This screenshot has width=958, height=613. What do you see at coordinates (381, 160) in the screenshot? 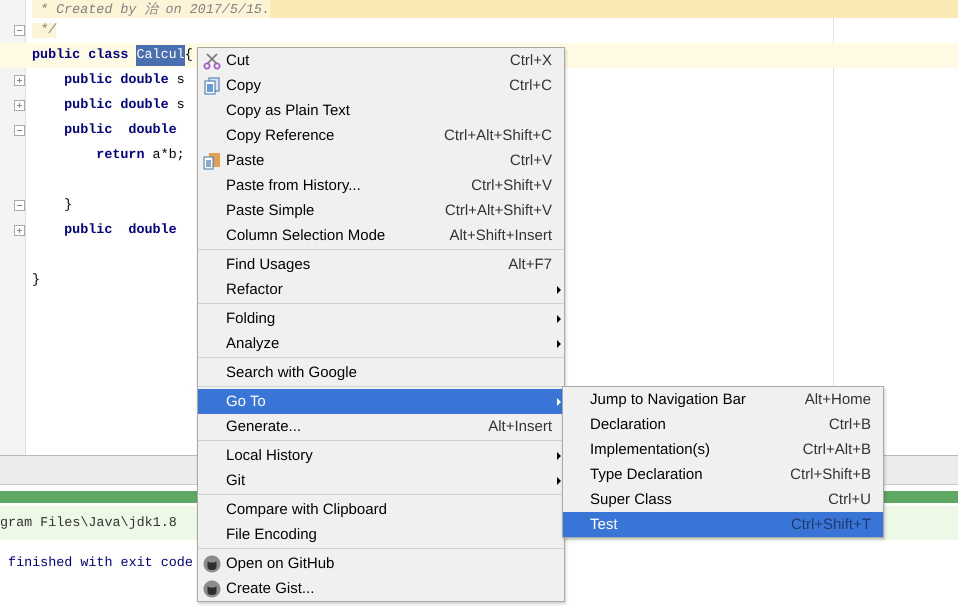
I see `menu-item: Paste Ctrl+V` at bounding box center [381, 160].